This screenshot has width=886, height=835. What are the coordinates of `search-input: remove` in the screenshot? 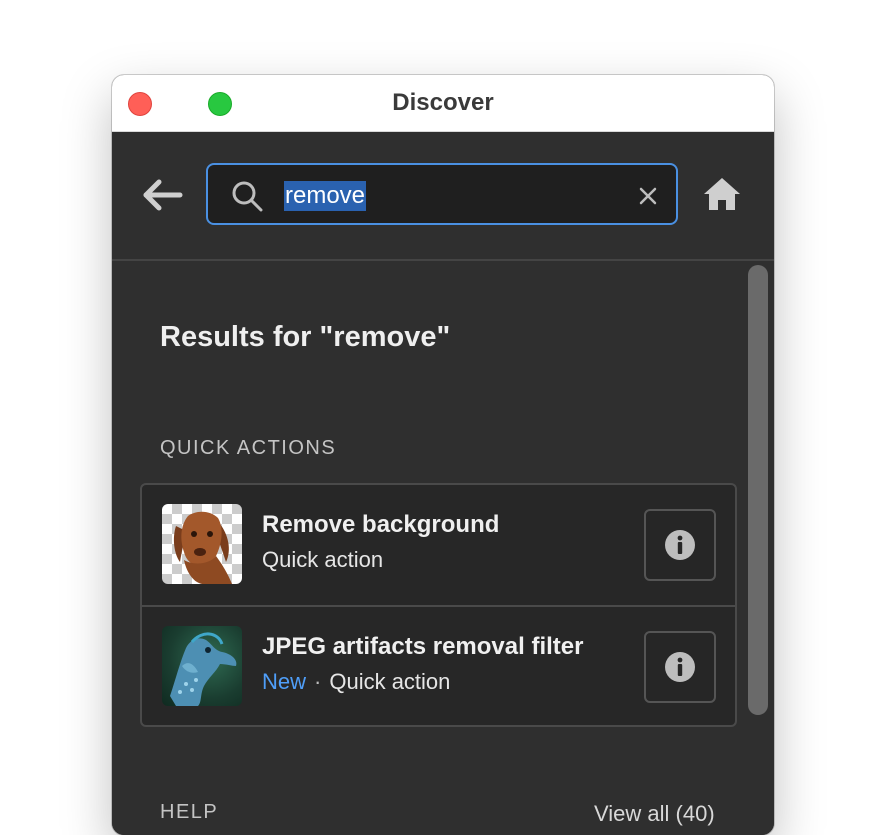 It's located at (325, 196).